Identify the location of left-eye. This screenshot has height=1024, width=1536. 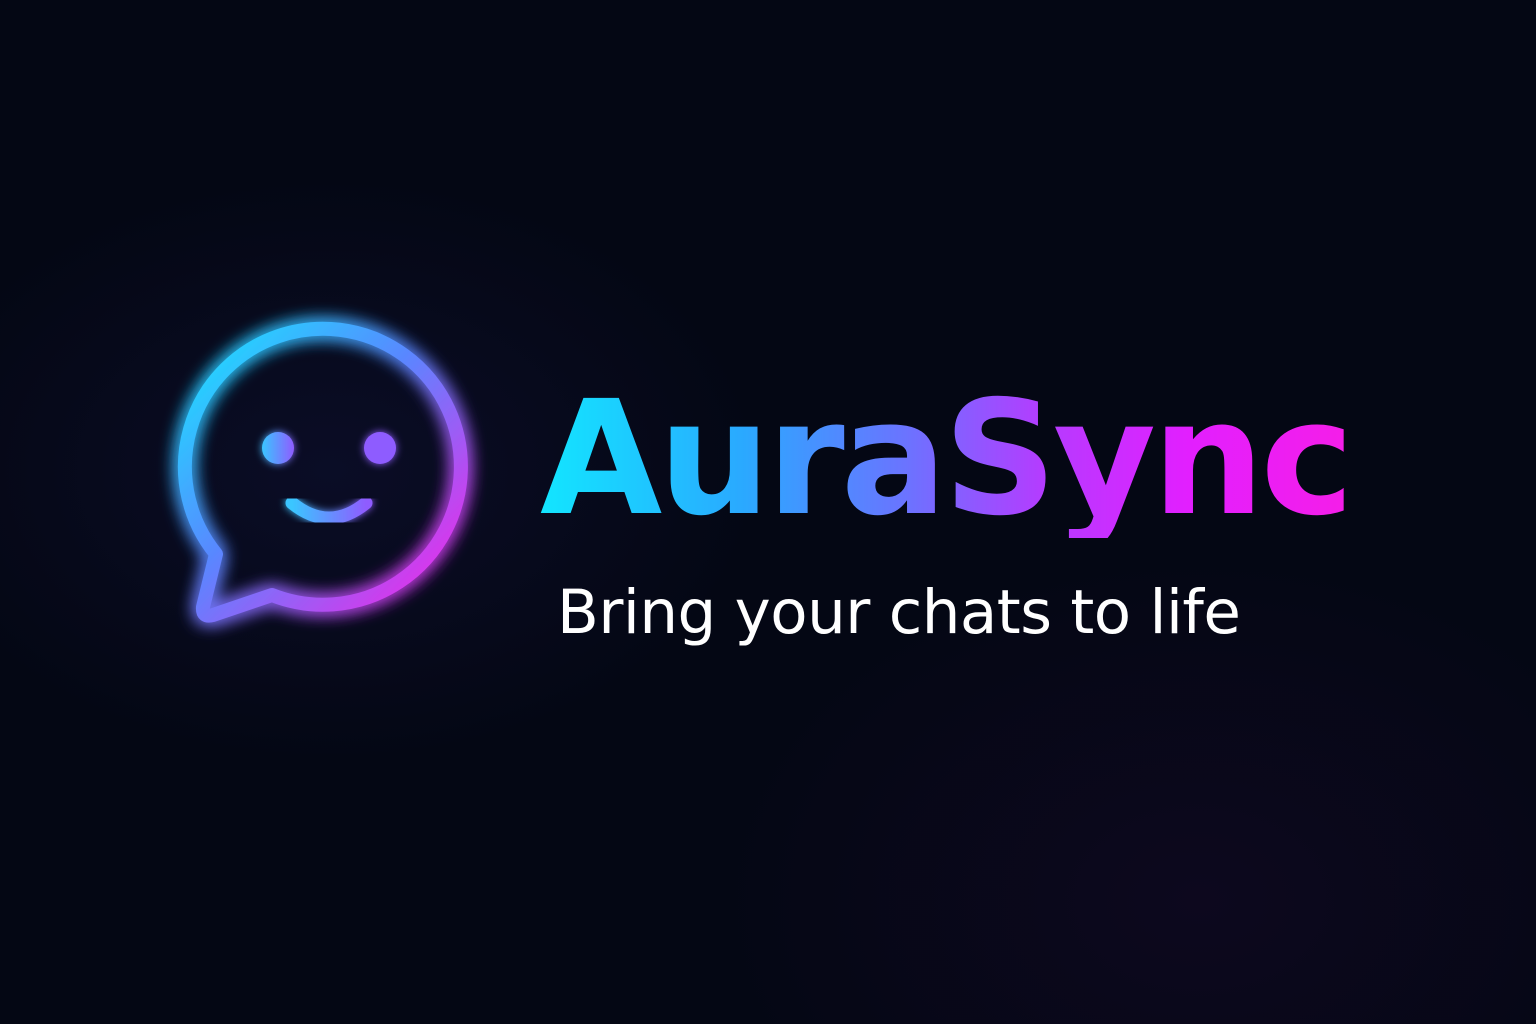
(278, 448).